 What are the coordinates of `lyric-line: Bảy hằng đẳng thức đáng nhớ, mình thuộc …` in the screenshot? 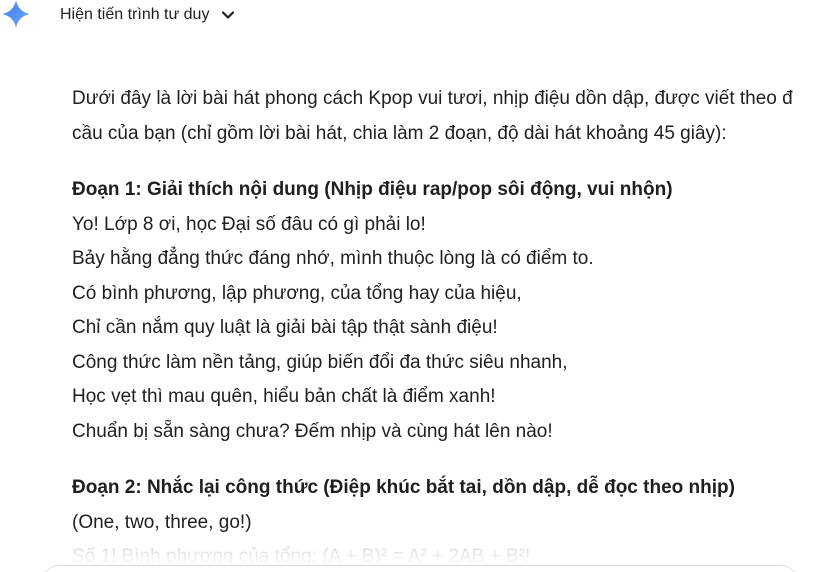 It's located at (333, 258).